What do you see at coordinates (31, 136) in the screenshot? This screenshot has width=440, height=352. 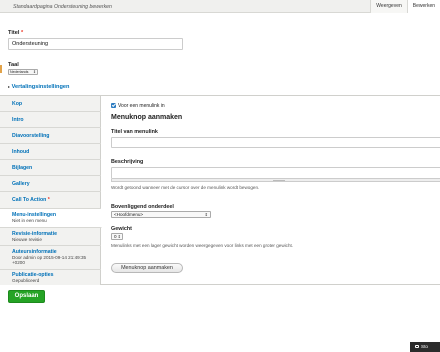 I see `vtab-title: Diavoorstelling` at bounding box center [31, 136].